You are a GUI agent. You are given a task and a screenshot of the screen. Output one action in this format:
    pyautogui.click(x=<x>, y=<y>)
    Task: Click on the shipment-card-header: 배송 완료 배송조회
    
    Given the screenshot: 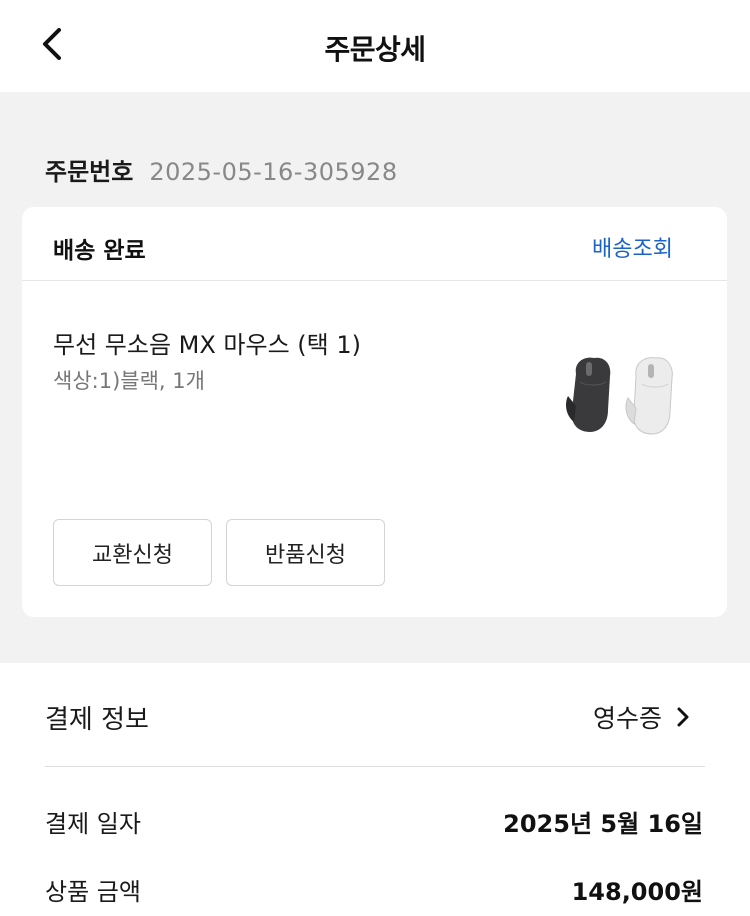 What is the action you would take?
    pyautogui.click(x=374, y=244)
    